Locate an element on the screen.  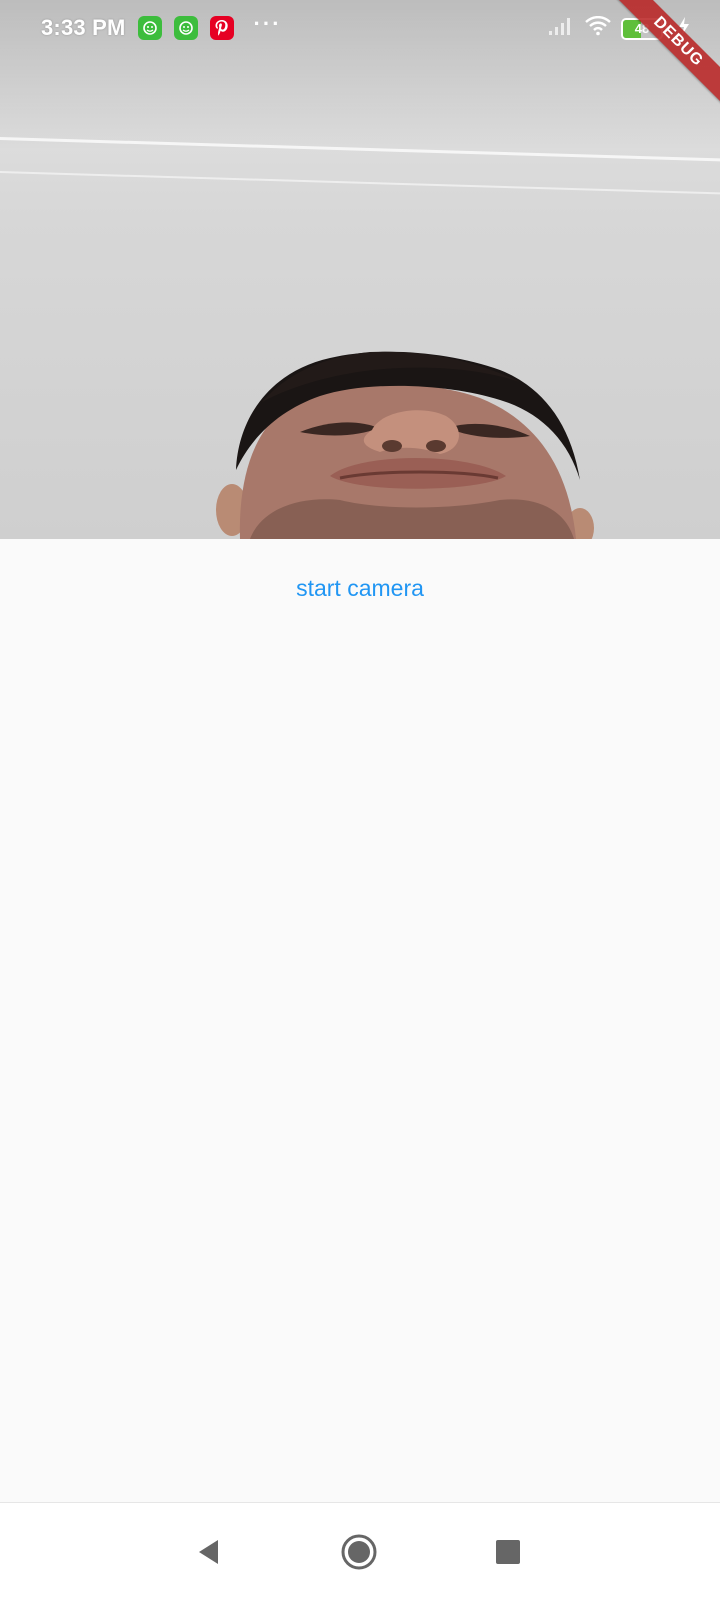
signal-icon is located at coordinates (561, 28).